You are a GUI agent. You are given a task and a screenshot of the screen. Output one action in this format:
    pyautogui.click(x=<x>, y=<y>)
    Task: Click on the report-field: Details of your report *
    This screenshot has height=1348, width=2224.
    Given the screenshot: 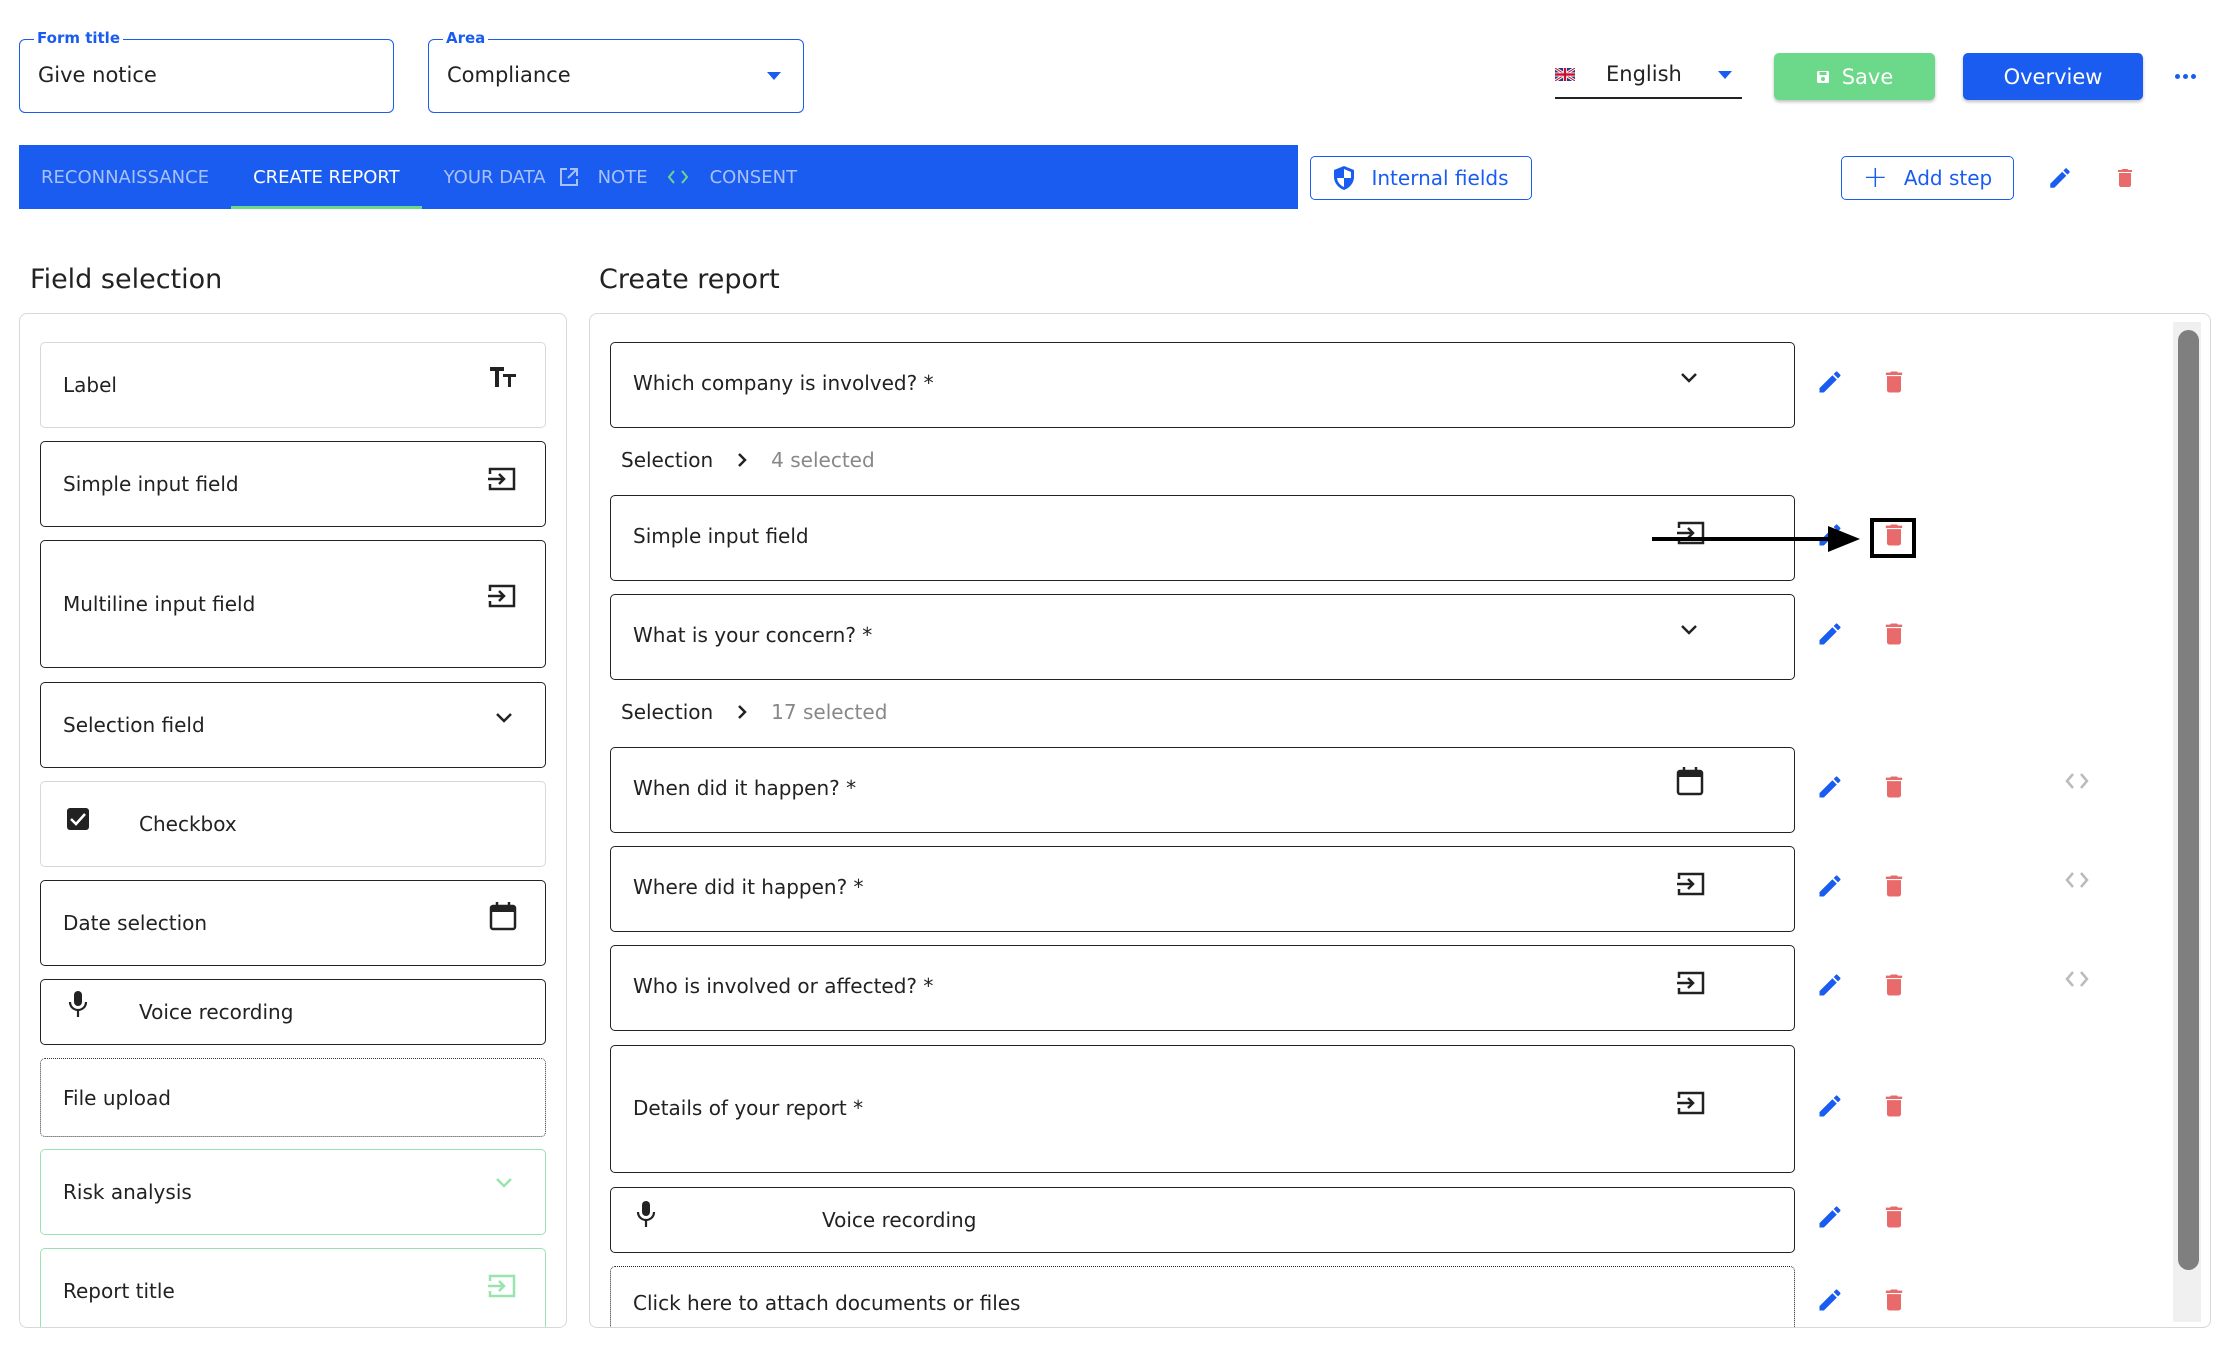 What is the action you would take?
    pyautogui.click(x=1202, y=1109)
    